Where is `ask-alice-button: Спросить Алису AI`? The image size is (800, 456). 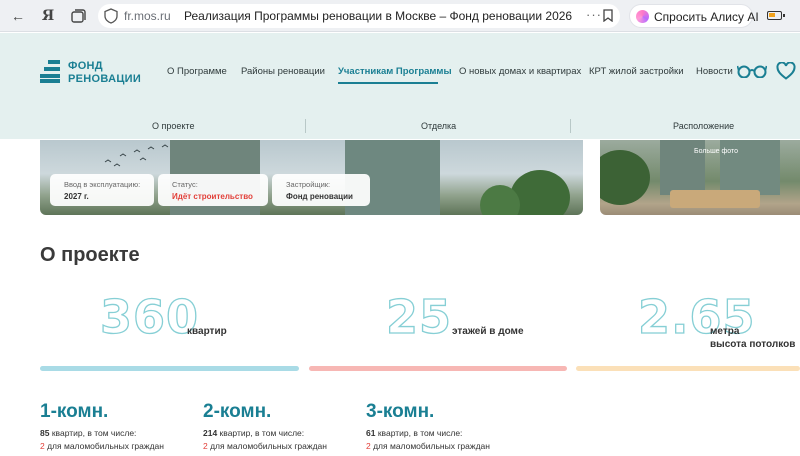
ask-alice-button: Спросить Алису AI is located at coordinates (694, 16).